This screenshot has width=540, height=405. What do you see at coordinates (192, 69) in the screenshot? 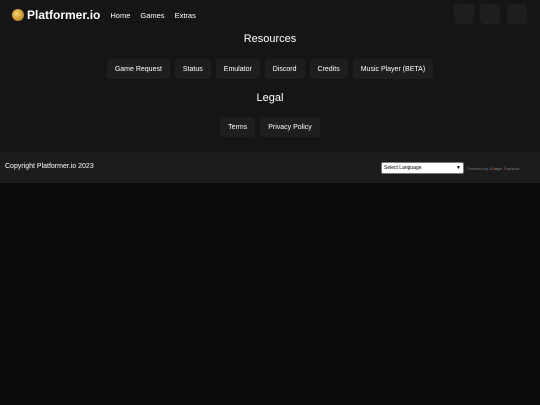
I see `status-button: Status` at bounding box center [192, 69].